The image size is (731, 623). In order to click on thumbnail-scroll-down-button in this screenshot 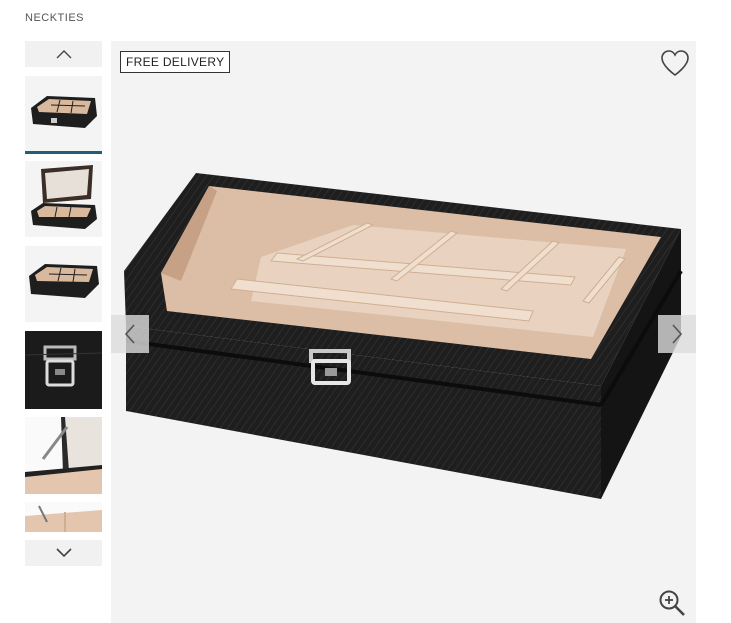, I will do `click(63, 553)`.